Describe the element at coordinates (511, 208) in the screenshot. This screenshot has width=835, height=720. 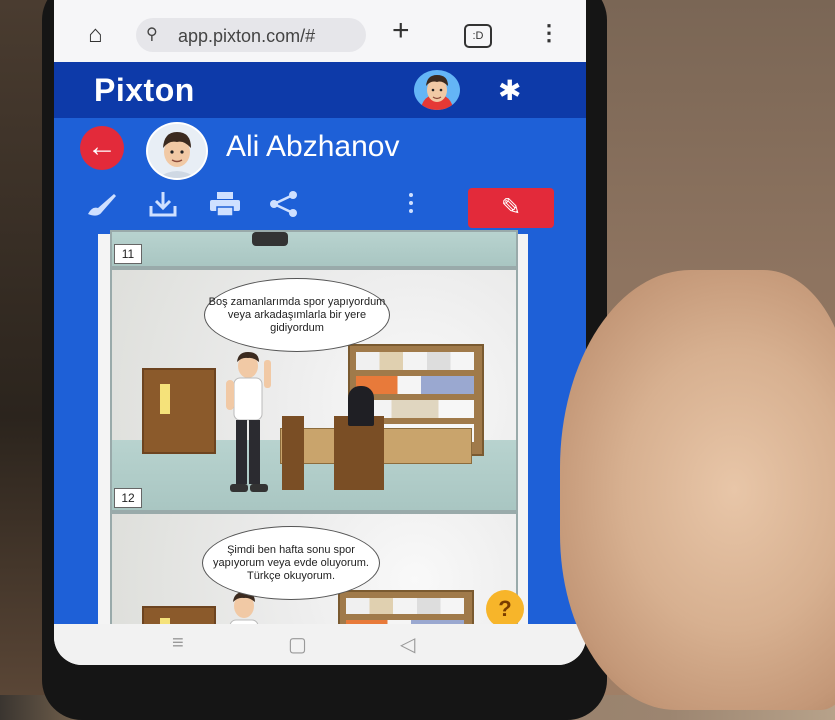
I see `edit-button: ✎` at that location.